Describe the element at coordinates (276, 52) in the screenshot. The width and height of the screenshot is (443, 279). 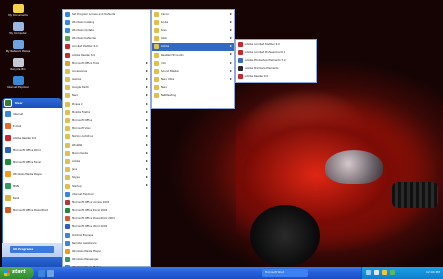
I see `menu-item: Adobe Acrobat Professional 6.0` at that location.